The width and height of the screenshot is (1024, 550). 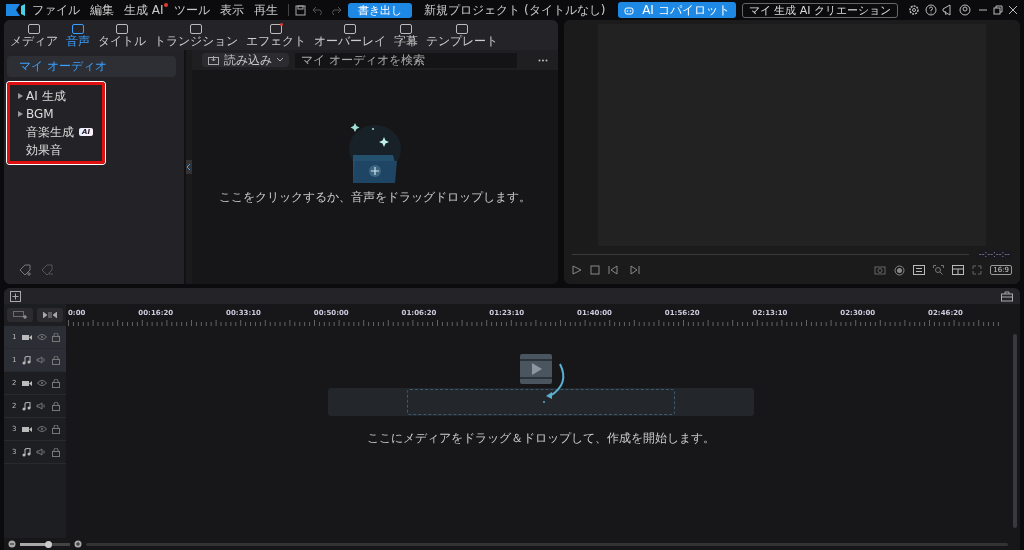 What do you see at coordinates (78, 35) in the screenshot?
I see `library-tab: 音声` at bounding box center [78, 35].